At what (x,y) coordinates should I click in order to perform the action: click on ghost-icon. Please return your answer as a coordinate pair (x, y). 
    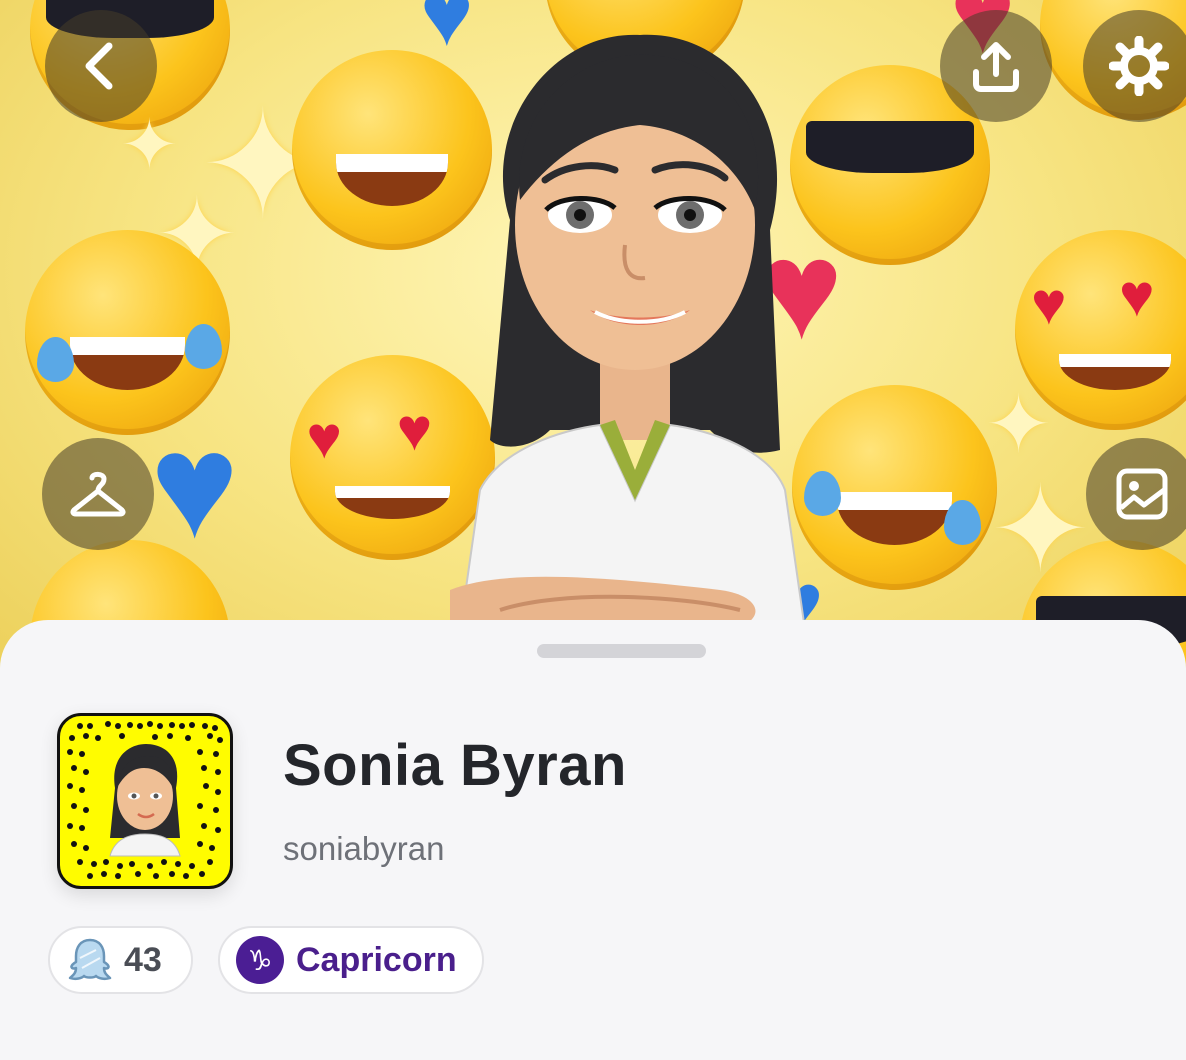
    Looking at the image, I should click on (90, 959).